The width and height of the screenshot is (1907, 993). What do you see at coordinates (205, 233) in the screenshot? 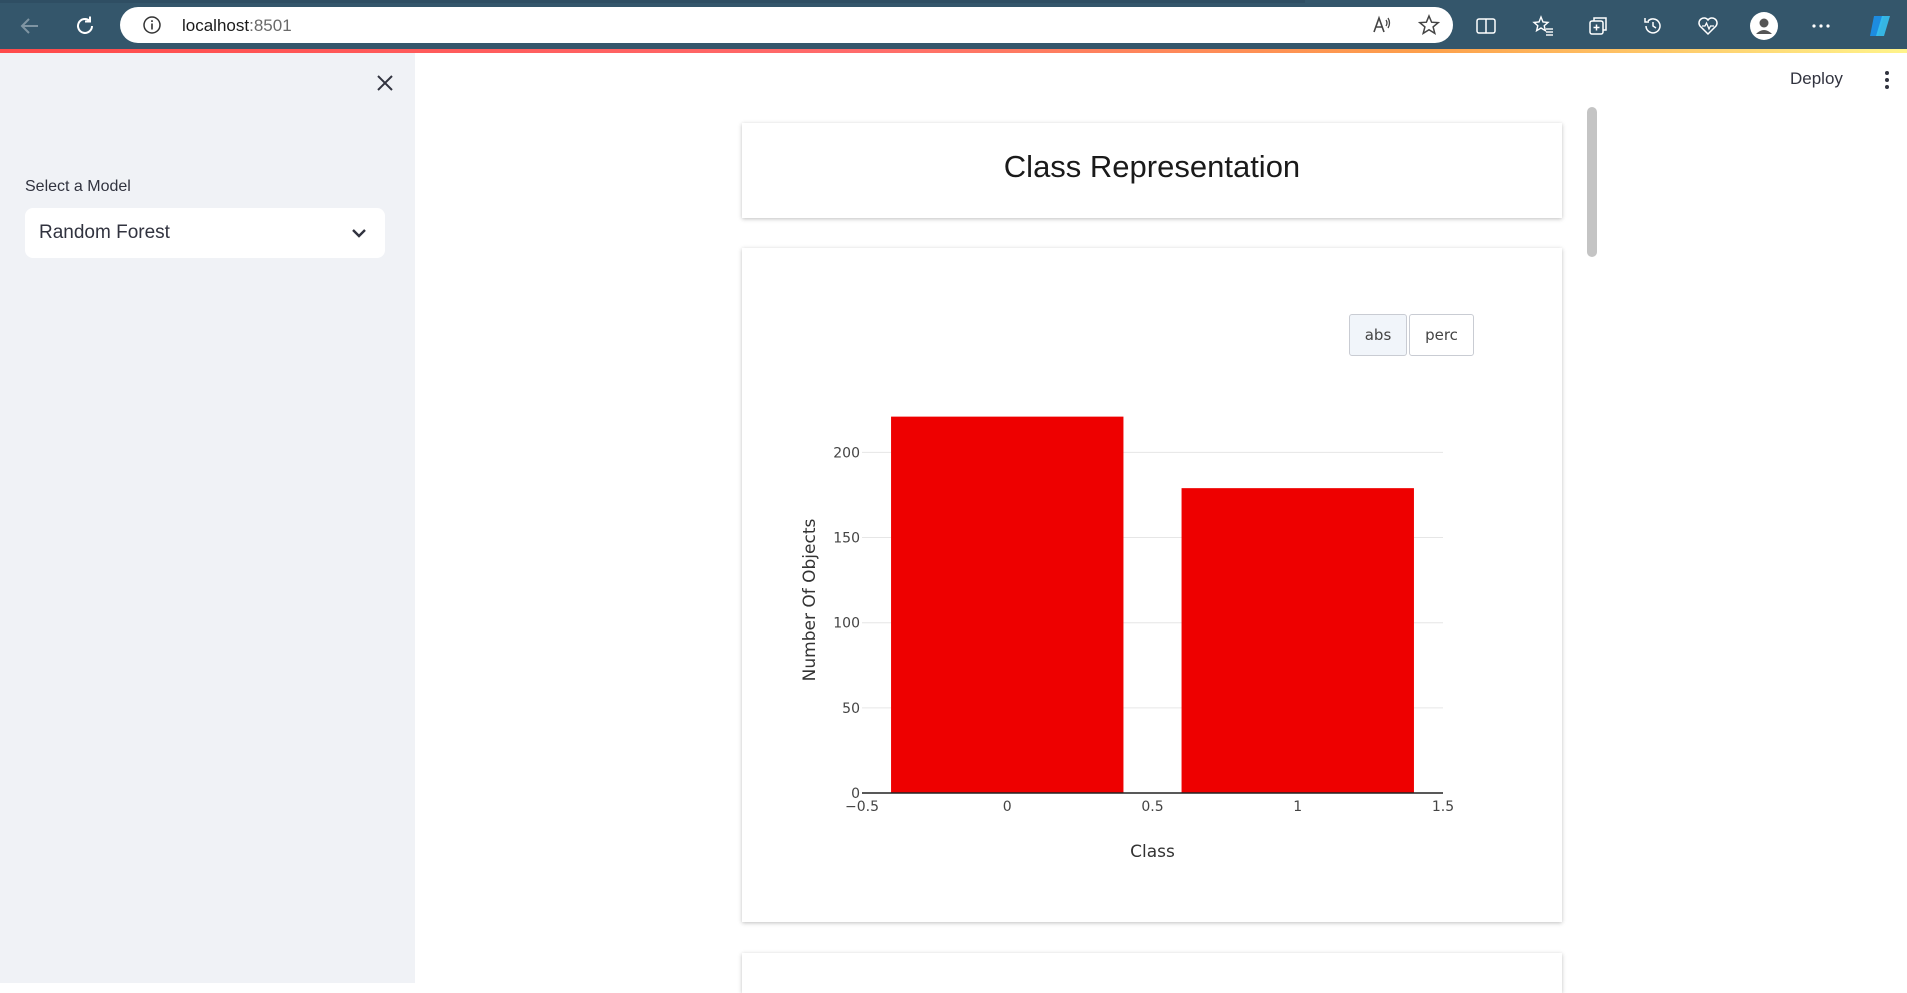
I see `model-select: Random Forest` at bounding box center [205, 233].